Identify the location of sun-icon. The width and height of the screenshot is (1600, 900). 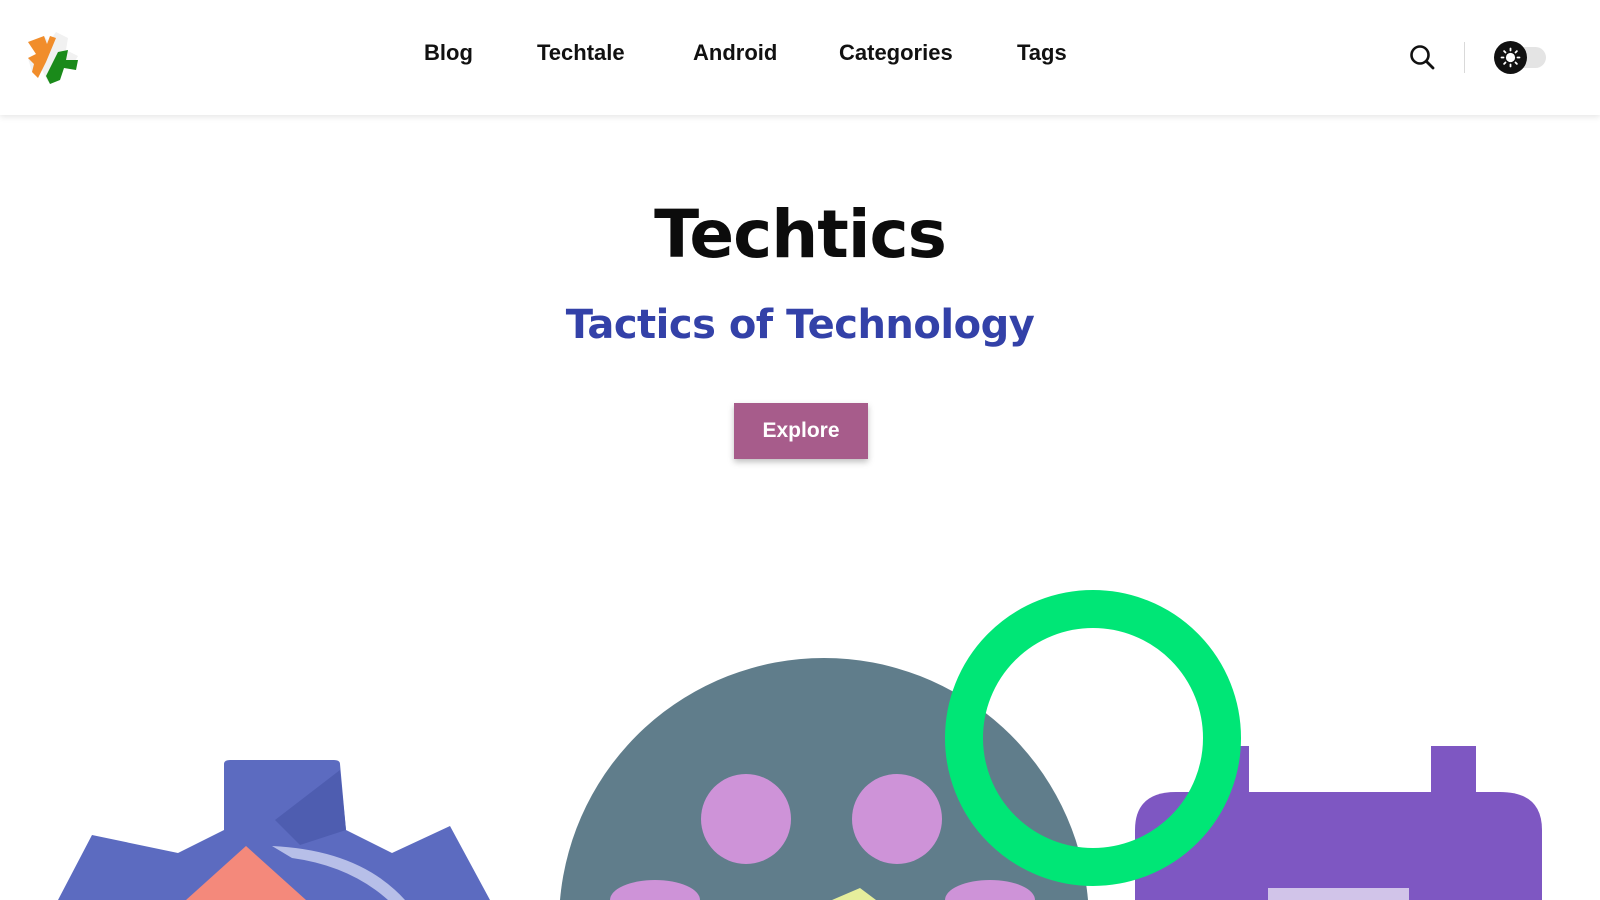
(1510, 57).